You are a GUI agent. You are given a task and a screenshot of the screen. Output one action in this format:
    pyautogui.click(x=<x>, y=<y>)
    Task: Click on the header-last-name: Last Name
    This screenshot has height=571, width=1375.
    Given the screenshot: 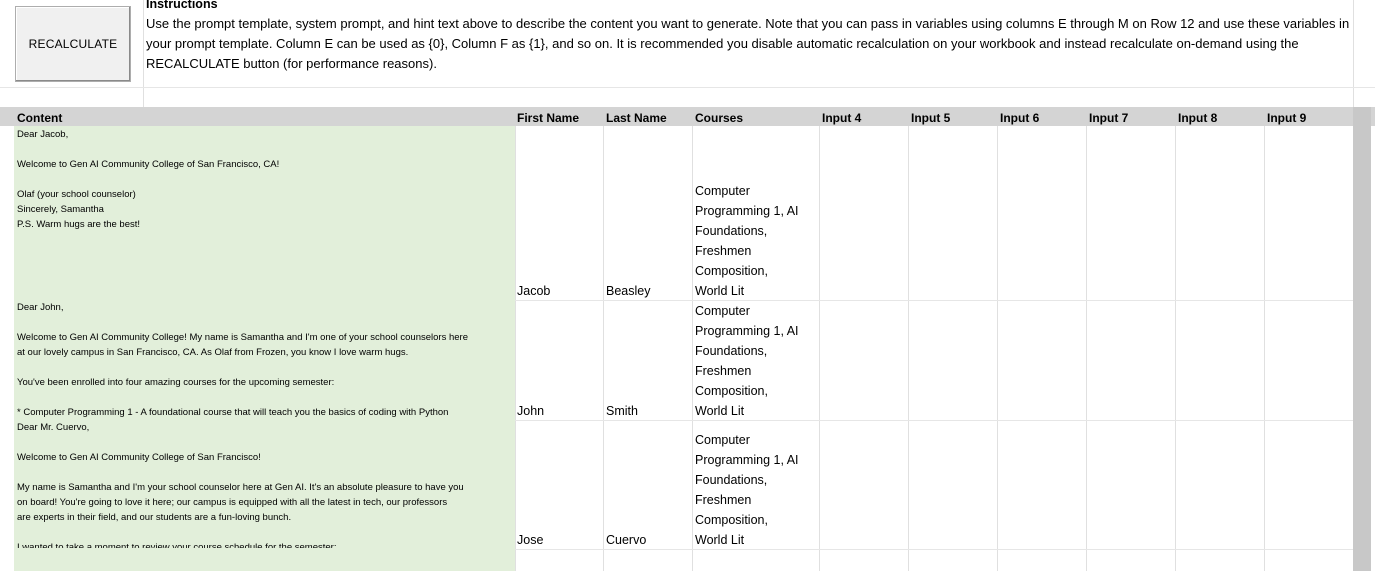 What is the action you would take?
    pyautogui.click(x=636, y=118)
    